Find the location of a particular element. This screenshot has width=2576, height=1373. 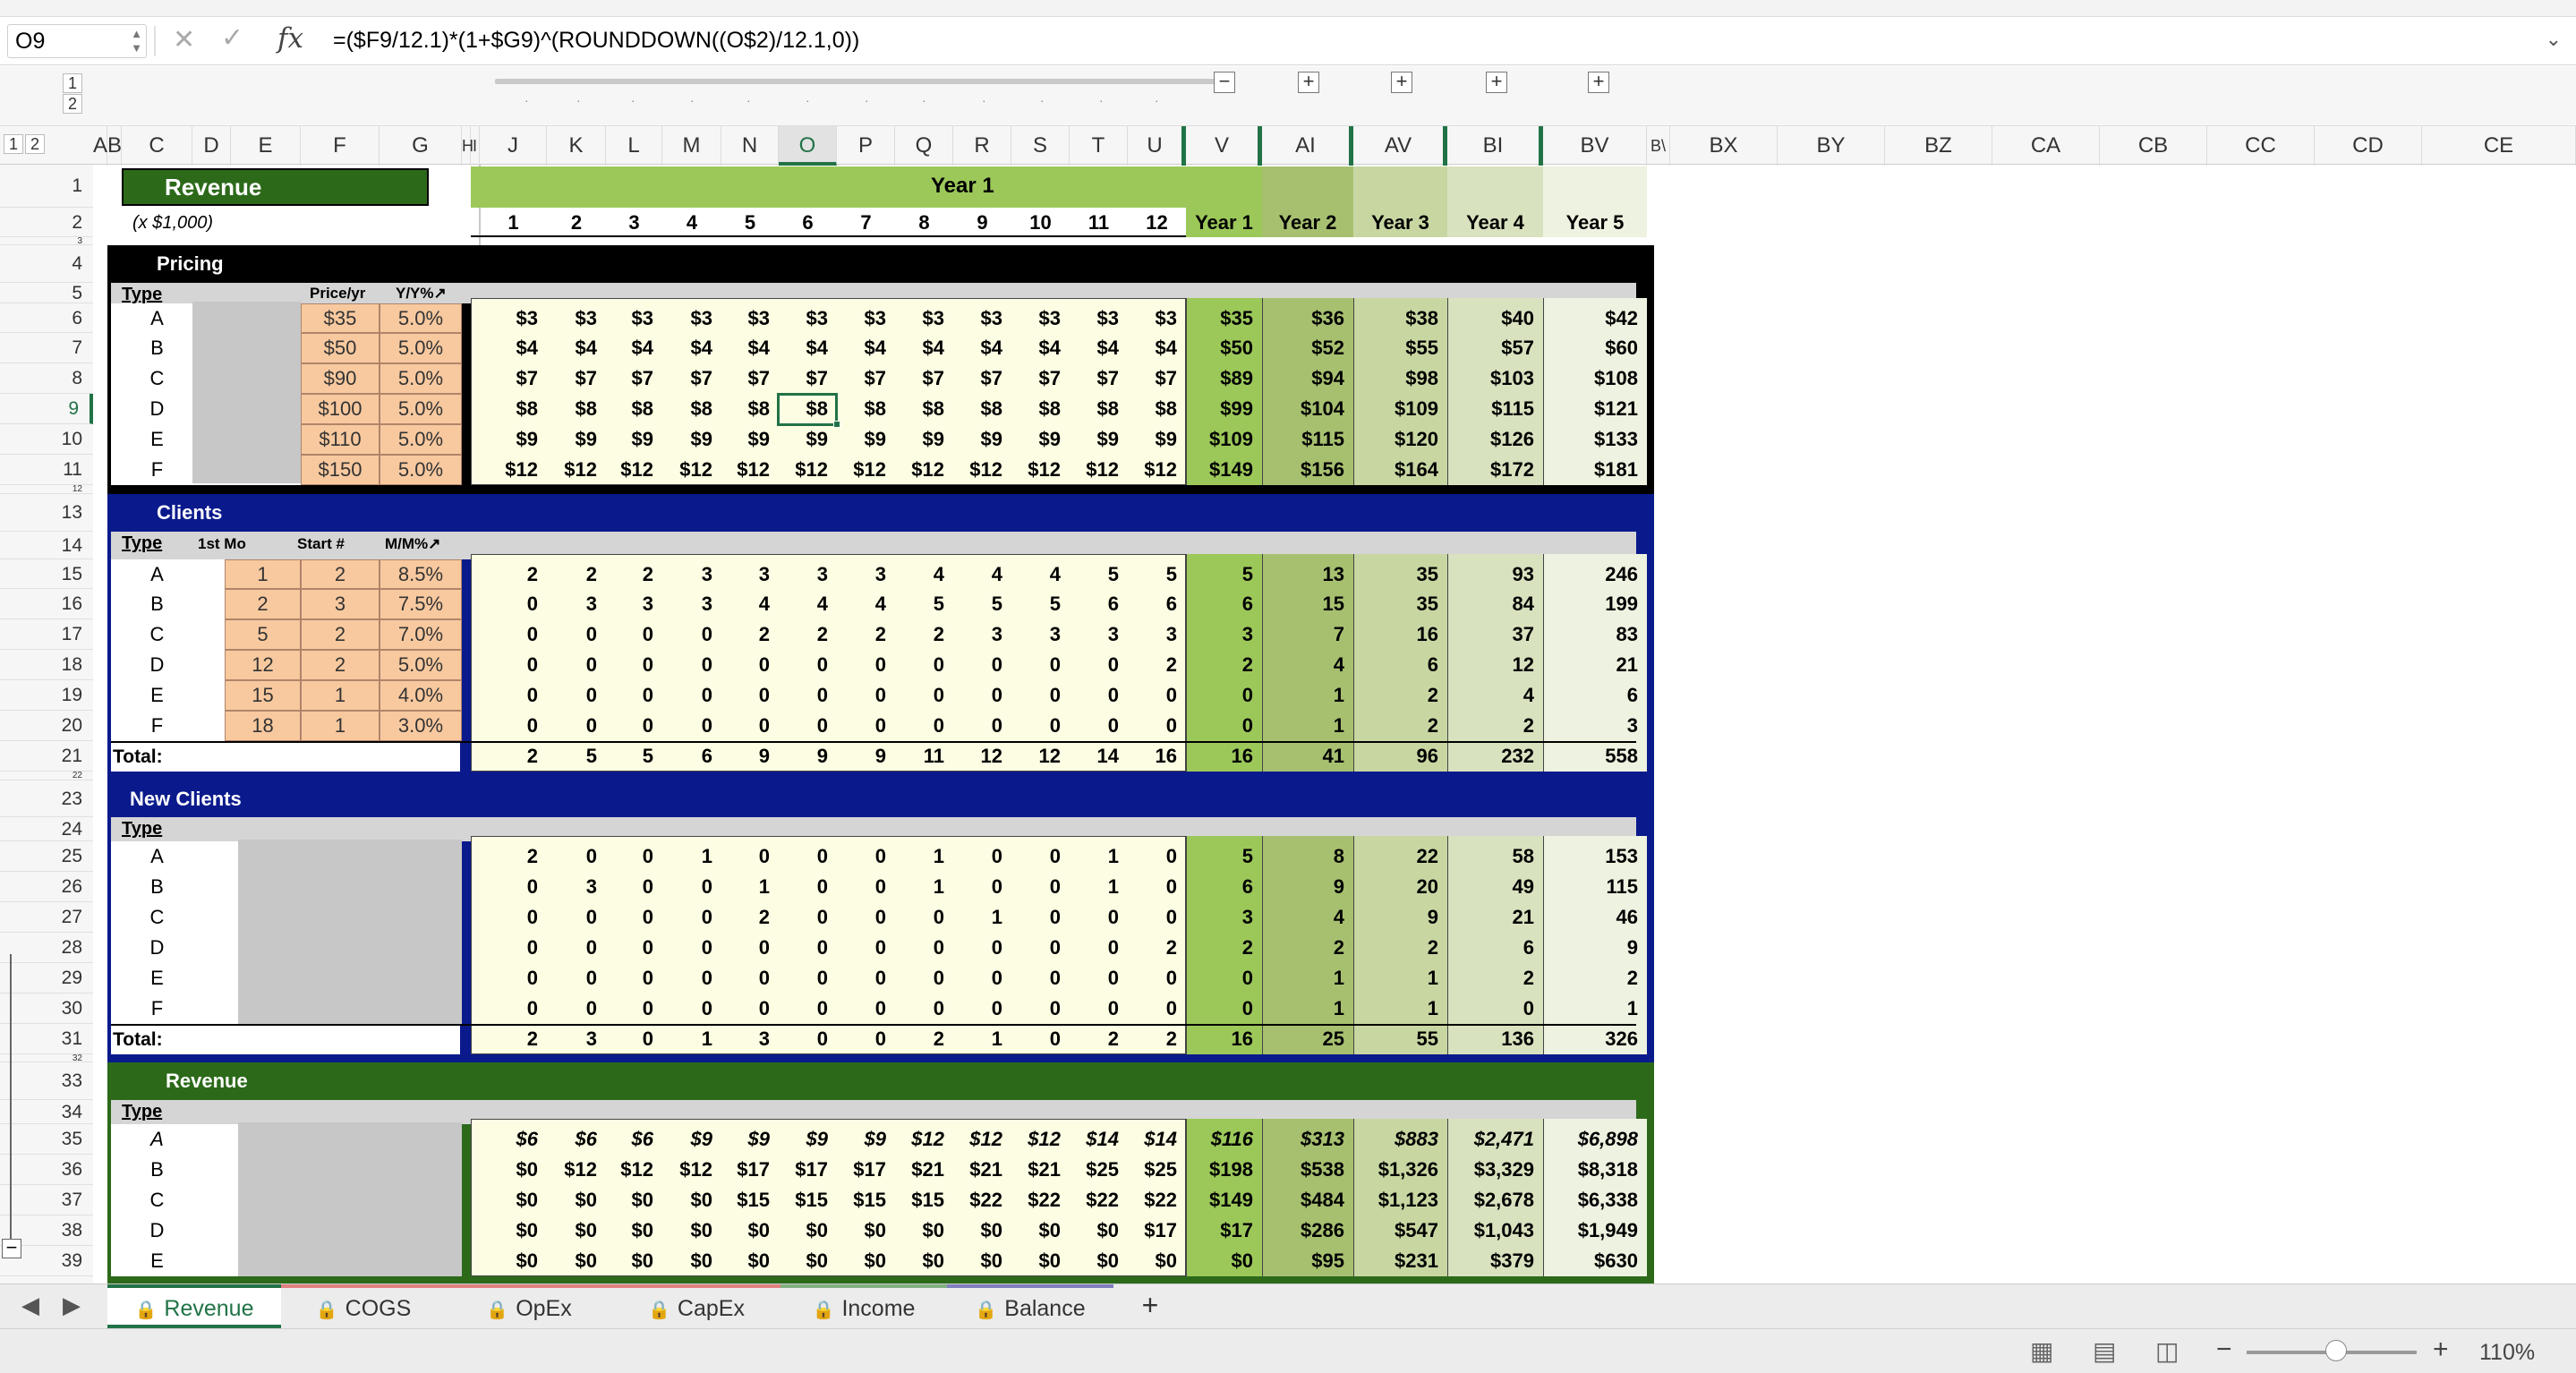

cell-l21: 5 is located at coordinates (634, 756).